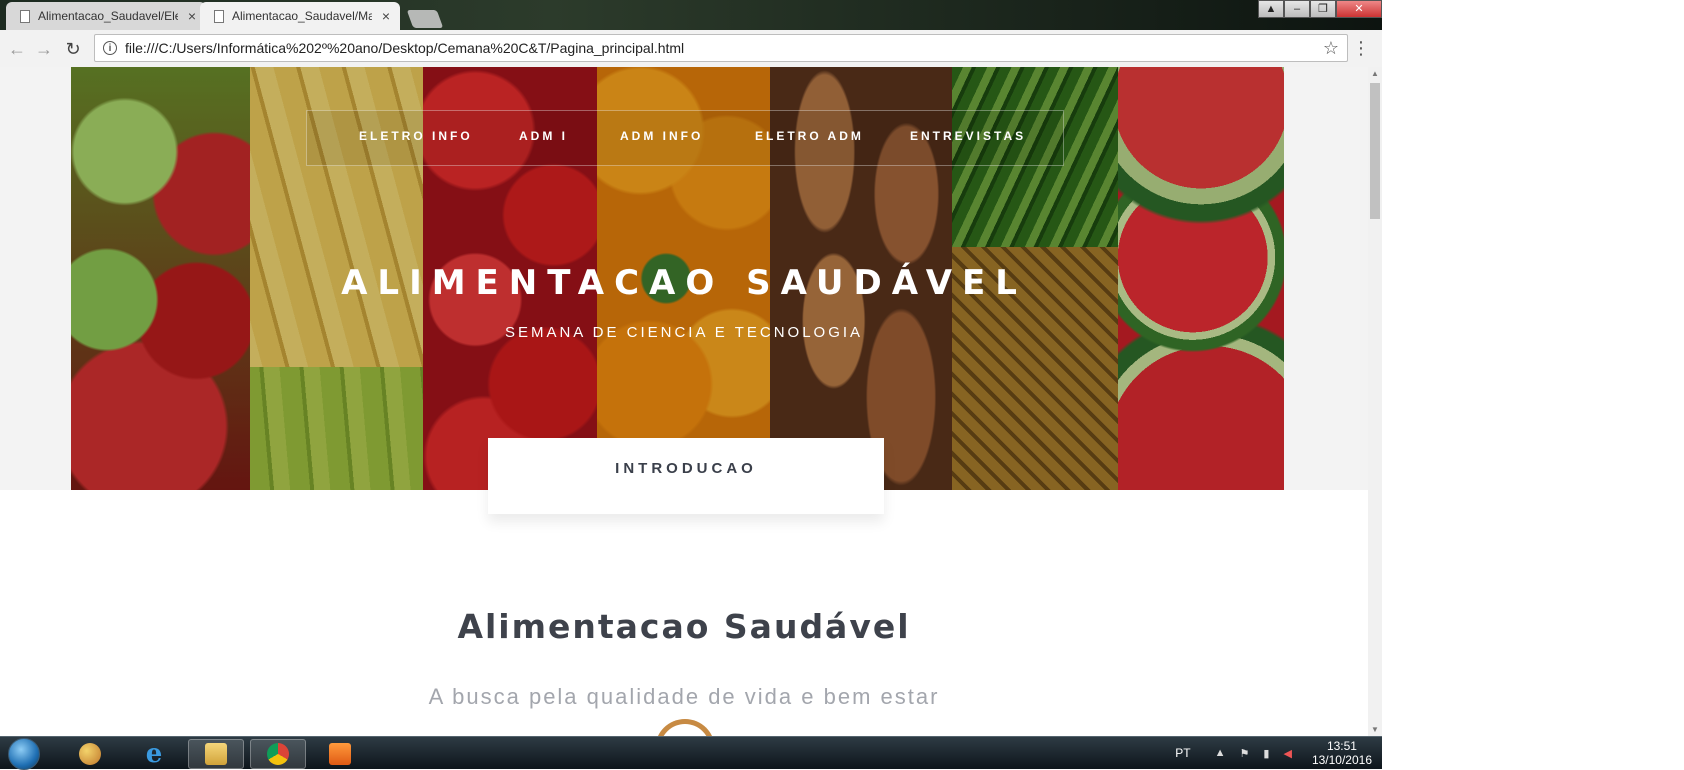 The width and height of the screenshot is (1684, 770). Describe the element at coordinates (17, 49) in the screenshot. I see `back-icon: ←` at that location.